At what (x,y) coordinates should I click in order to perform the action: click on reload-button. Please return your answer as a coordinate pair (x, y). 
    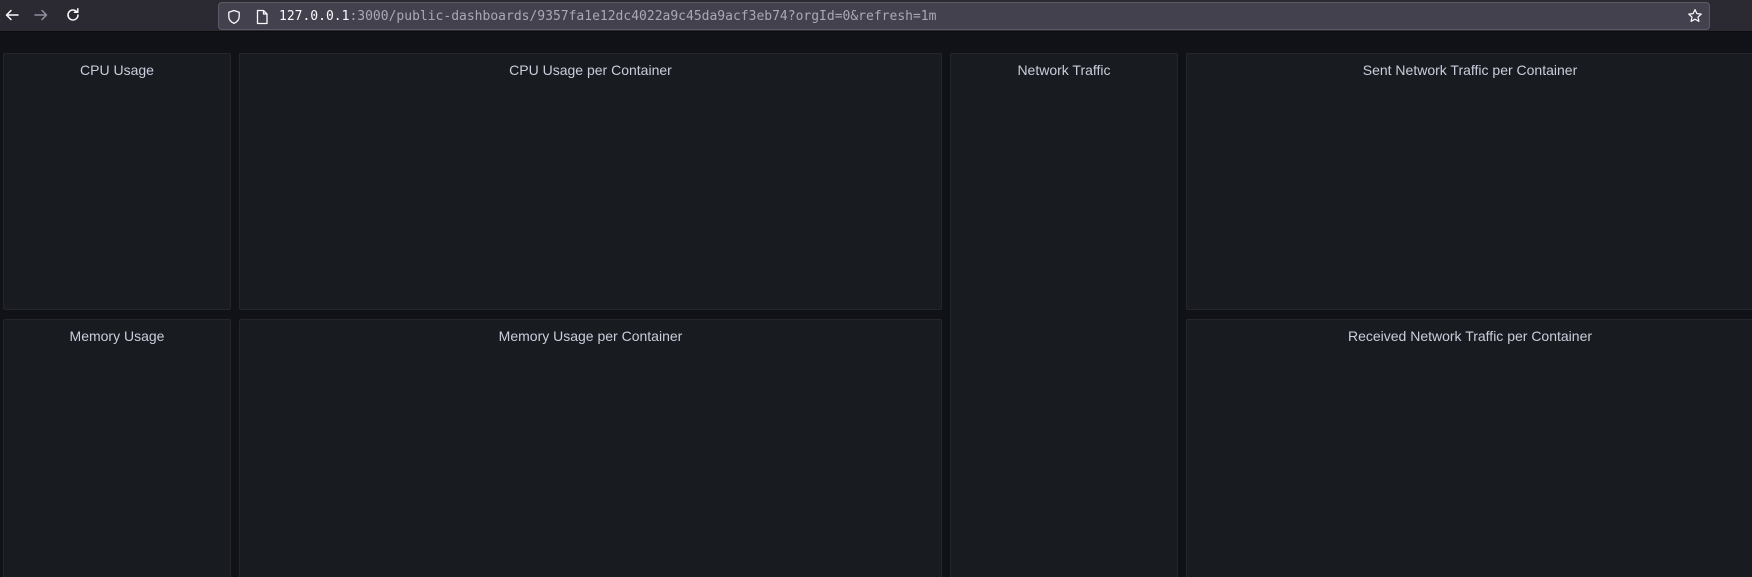
    Looking at the image, I should click on (73, 15).